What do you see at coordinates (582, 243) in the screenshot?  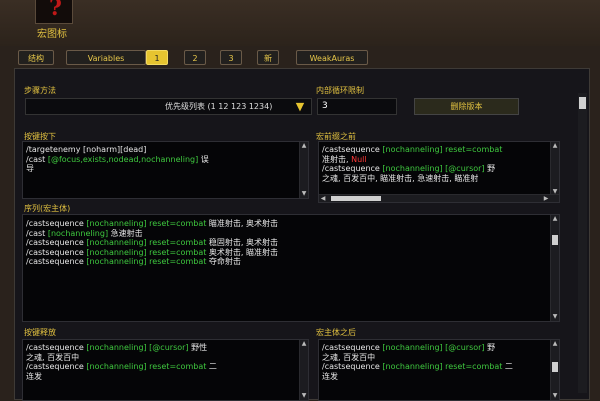 I see `panel-vertical-scrollbar` at bounding box center [582, 243].